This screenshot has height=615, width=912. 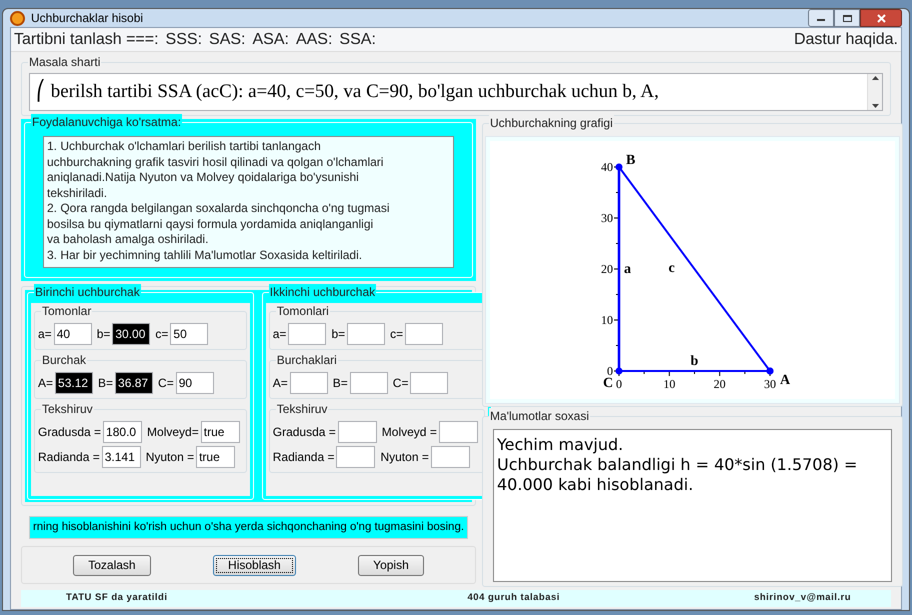 I want to click on vertex-label: C, so click(x=608, y=383).